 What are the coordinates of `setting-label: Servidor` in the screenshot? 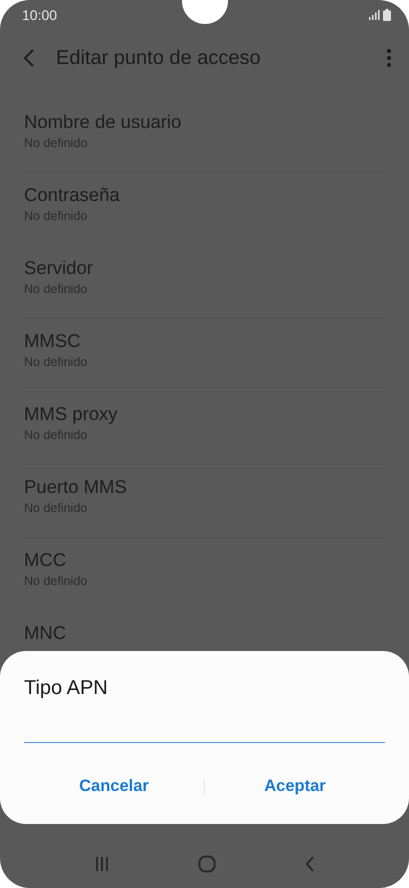 It's located at (204, 268).